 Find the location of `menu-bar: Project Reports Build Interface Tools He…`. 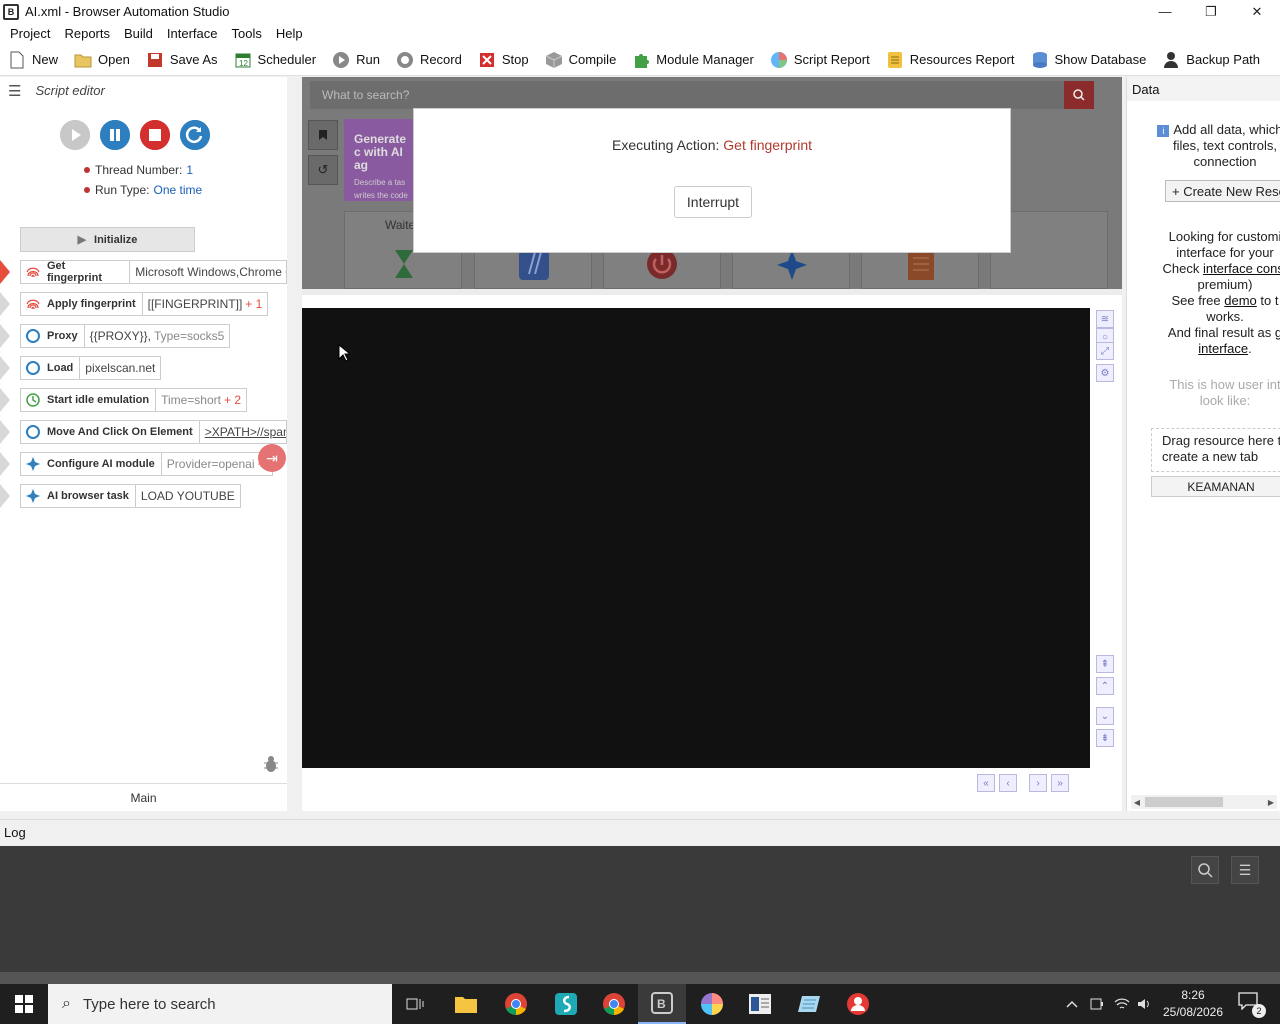

menu-bar: Project Reports Build Interface Tools He… is located at coordinates (640, 33).